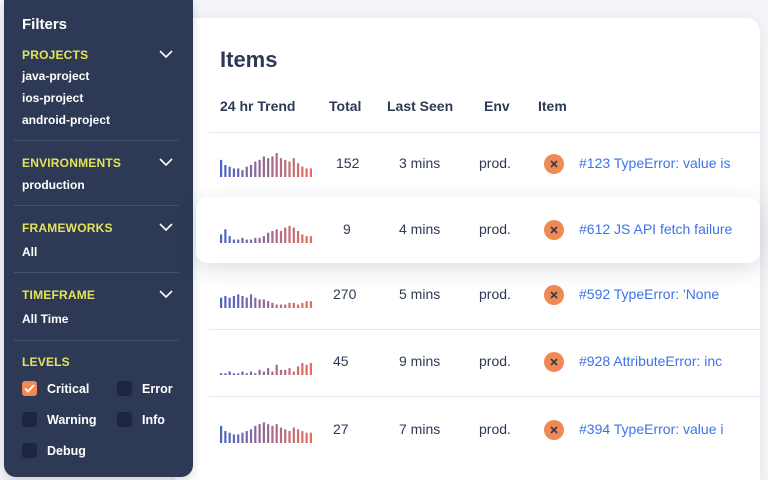 This screenshot has width=768, height=480. What do you see at coordinates (157, 388) in the screenshot?
I see `level-label: Error` at bounding box center [157, 388].